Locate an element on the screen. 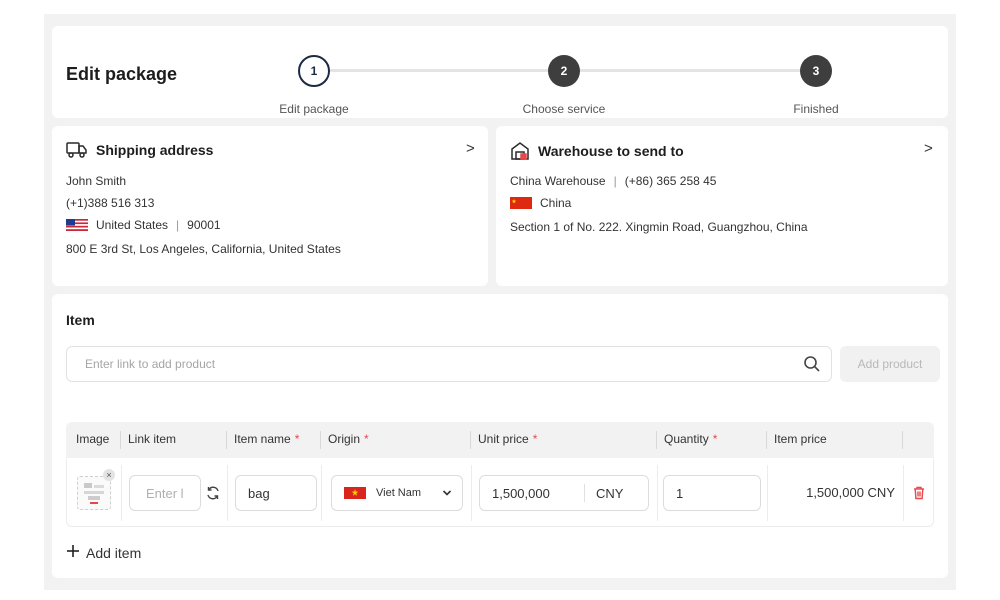 Image resolution: width=1000 pixels, height=600 pixels. step-3-circle: 3 is located at coordinates (816, 71).